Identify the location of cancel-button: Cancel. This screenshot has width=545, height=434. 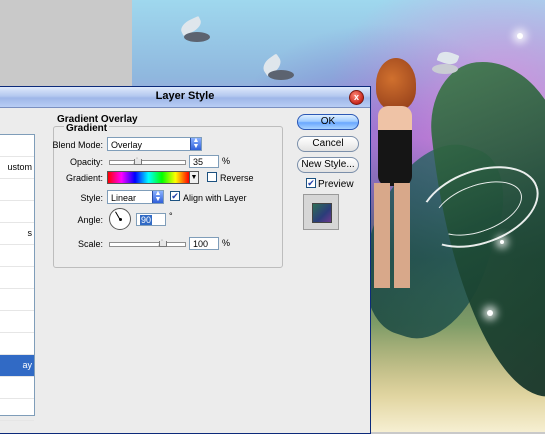
(328, 144).